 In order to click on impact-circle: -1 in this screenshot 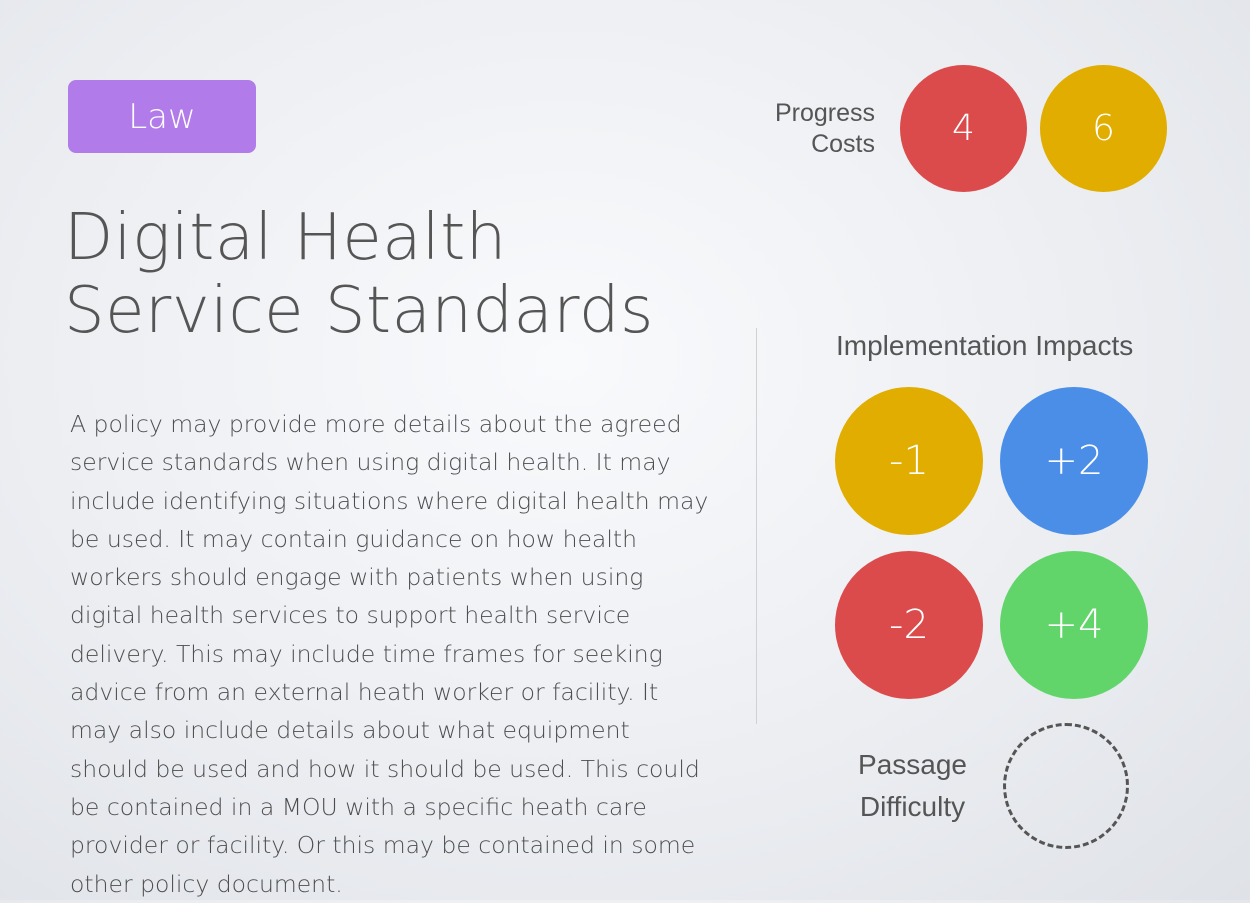, I will do `click(909, 461)`.